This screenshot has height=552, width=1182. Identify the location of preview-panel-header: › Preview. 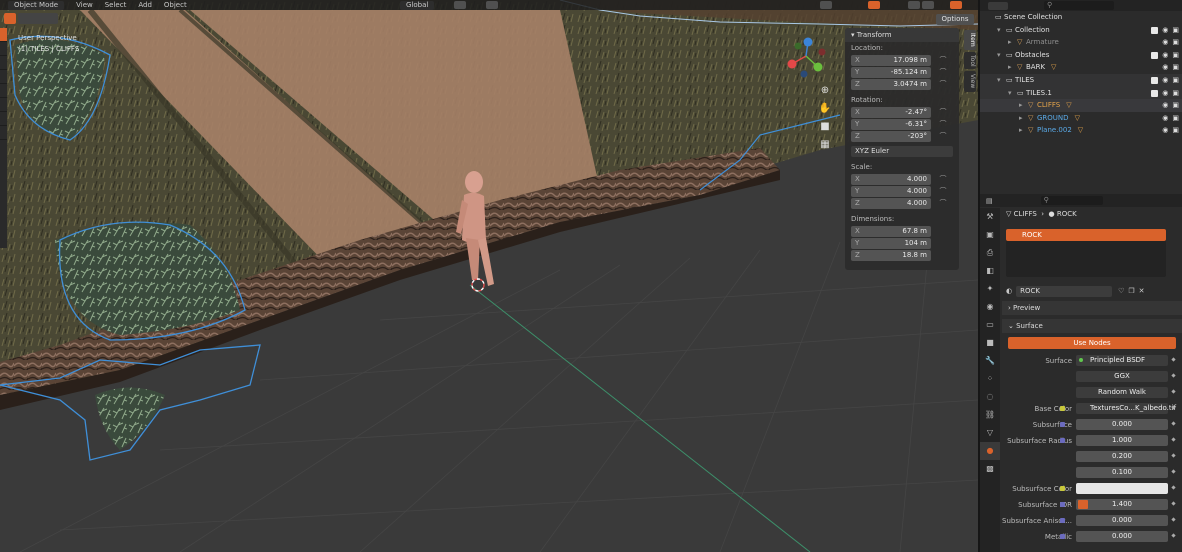
(1092, 308).